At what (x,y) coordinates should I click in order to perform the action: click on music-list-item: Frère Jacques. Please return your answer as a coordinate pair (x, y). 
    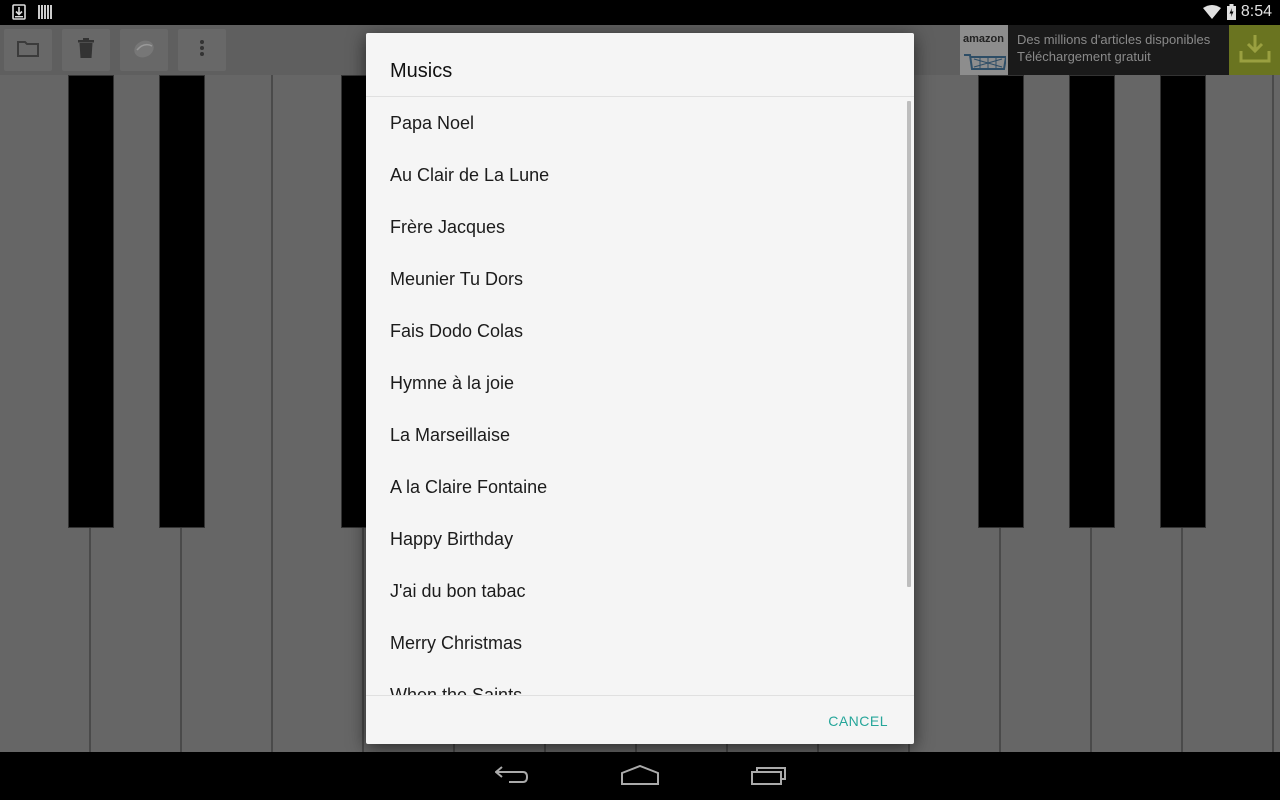
    Looking at the image, I should click on (640, 227).